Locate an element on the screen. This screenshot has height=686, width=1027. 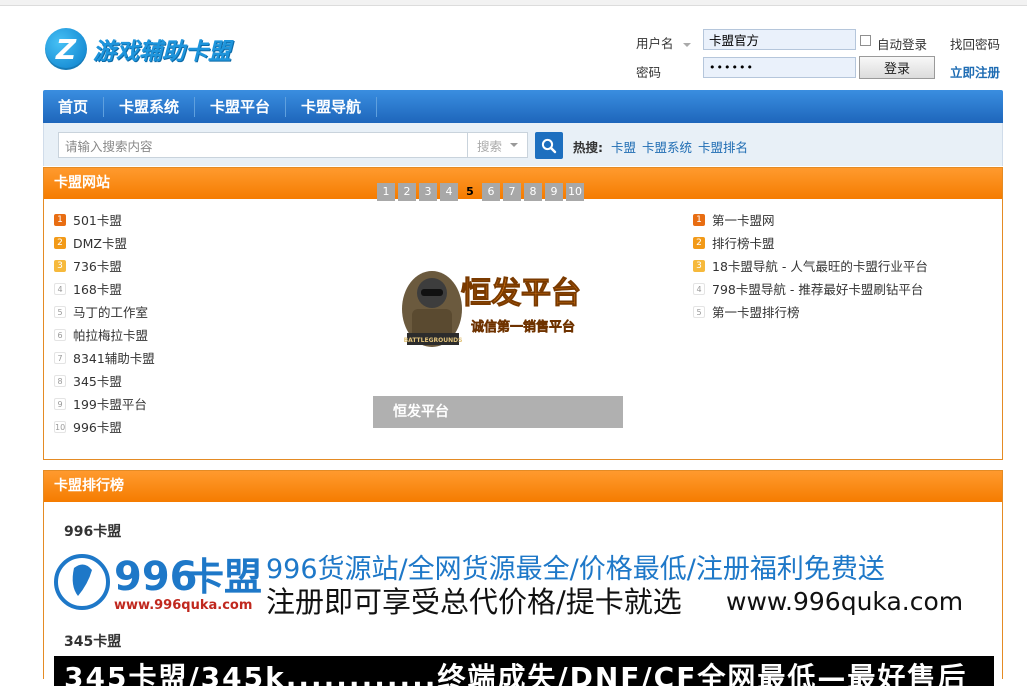
banner-logo-url: www.996quka.com is located at coordinates (183, 605).